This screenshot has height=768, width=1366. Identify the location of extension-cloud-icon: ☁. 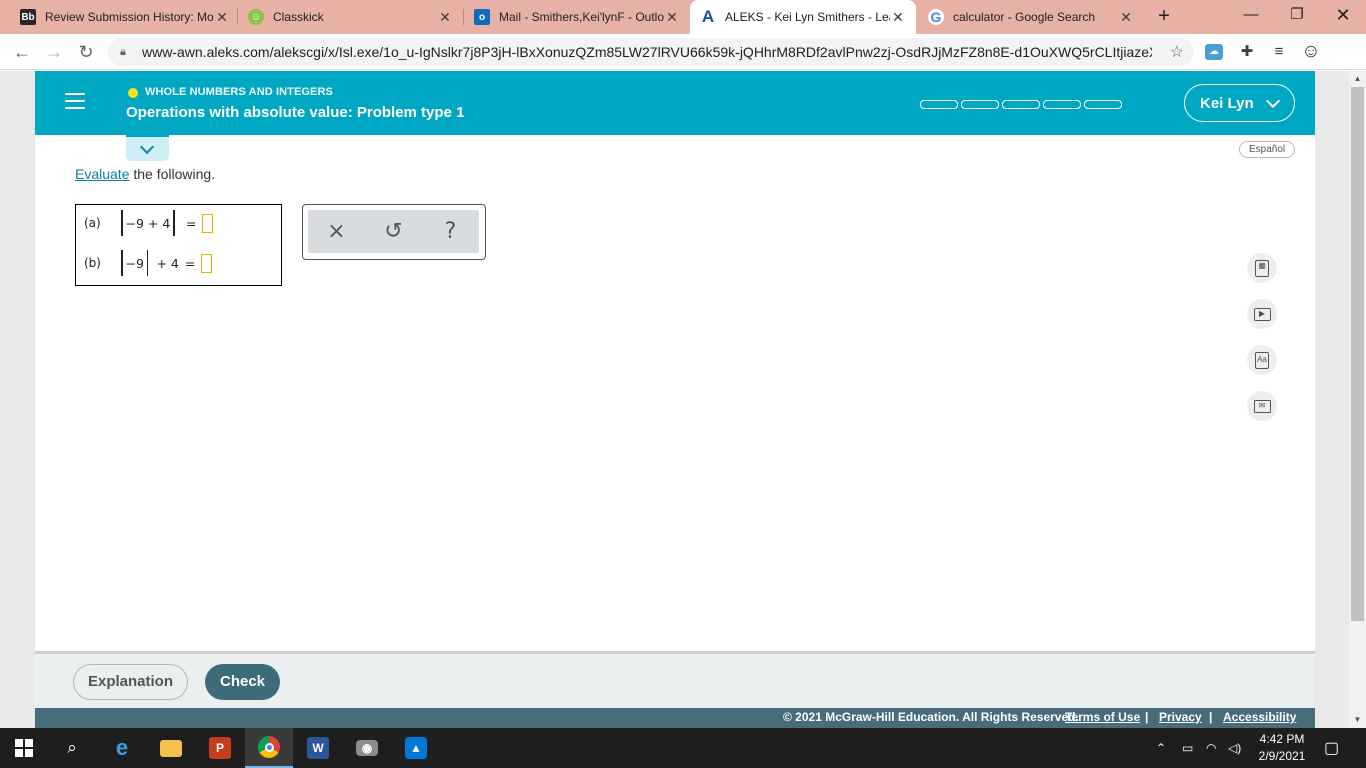
(1214, 52).